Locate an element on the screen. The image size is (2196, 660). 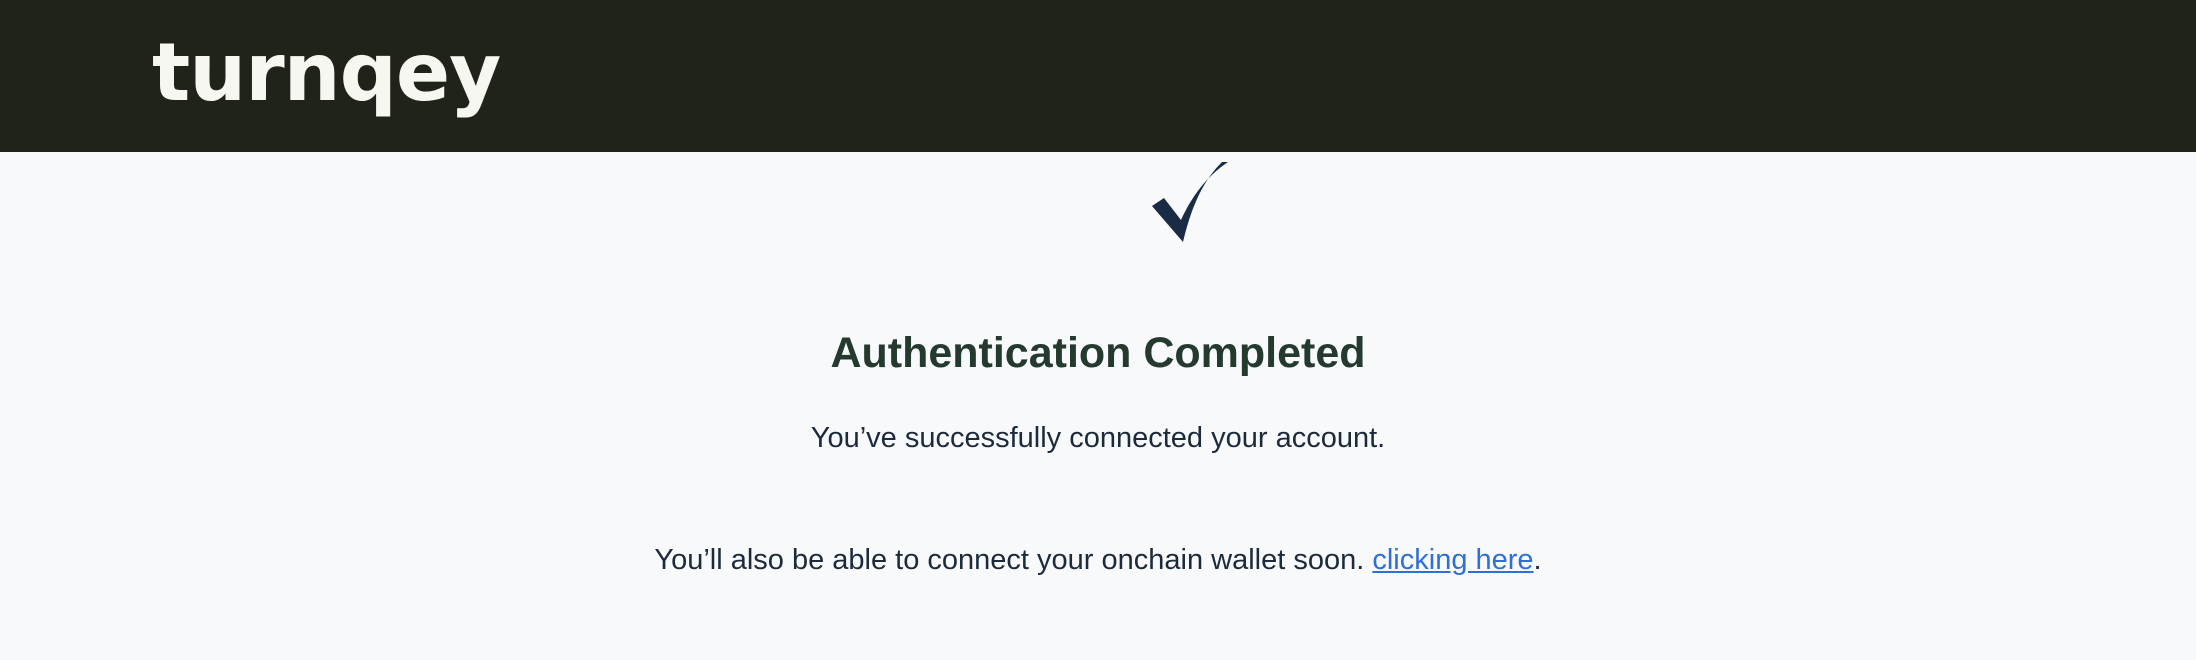
wallet-note-suffix: . is located at coordinates (1537, 560).